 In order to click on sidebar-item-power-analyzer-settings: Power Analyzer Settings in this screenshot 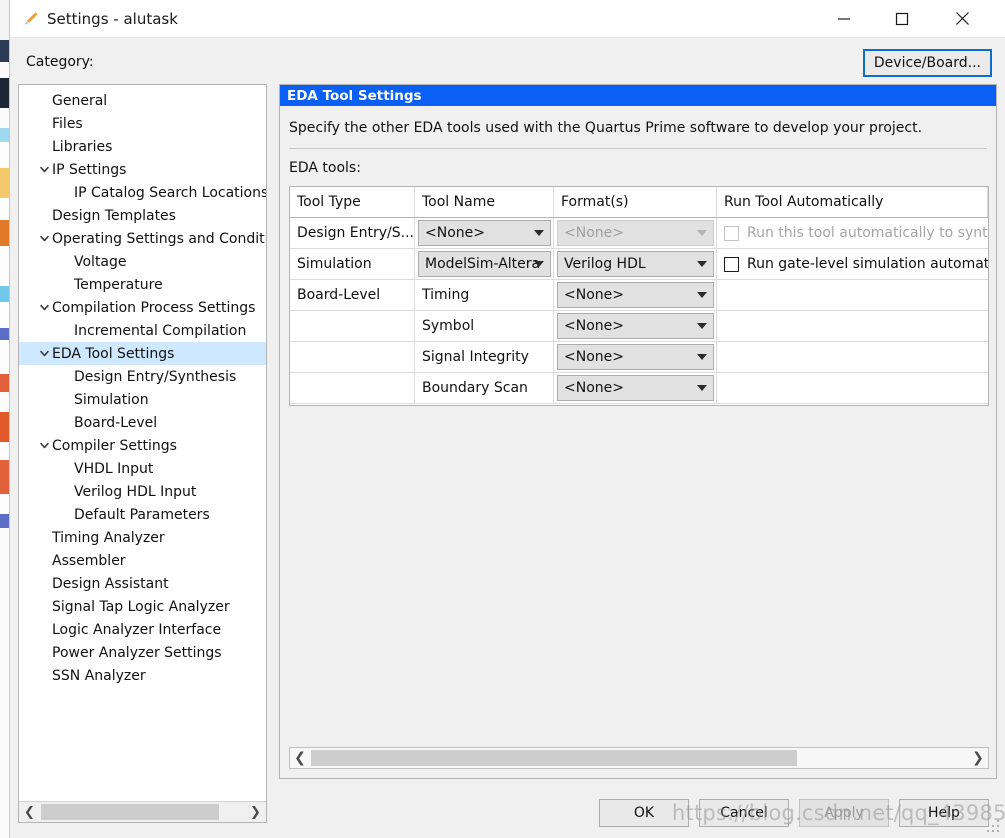, I will do `click(142, 652)`.